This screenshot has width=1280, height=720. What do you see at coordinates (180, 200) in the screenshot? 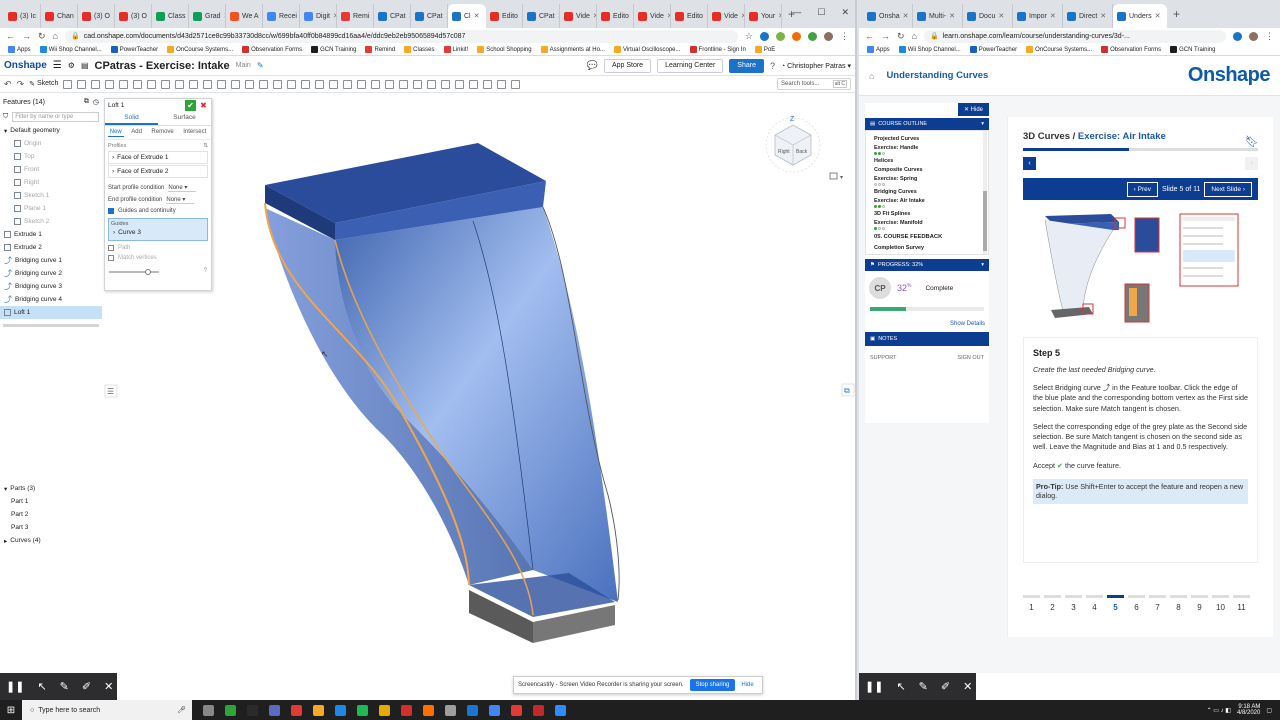
I see `end-condition-select: None ▾` at bounding box center [180, 200].